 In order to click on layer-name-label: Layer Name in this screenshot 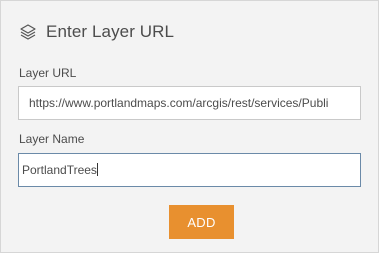, I will do `click(52, 139)`.